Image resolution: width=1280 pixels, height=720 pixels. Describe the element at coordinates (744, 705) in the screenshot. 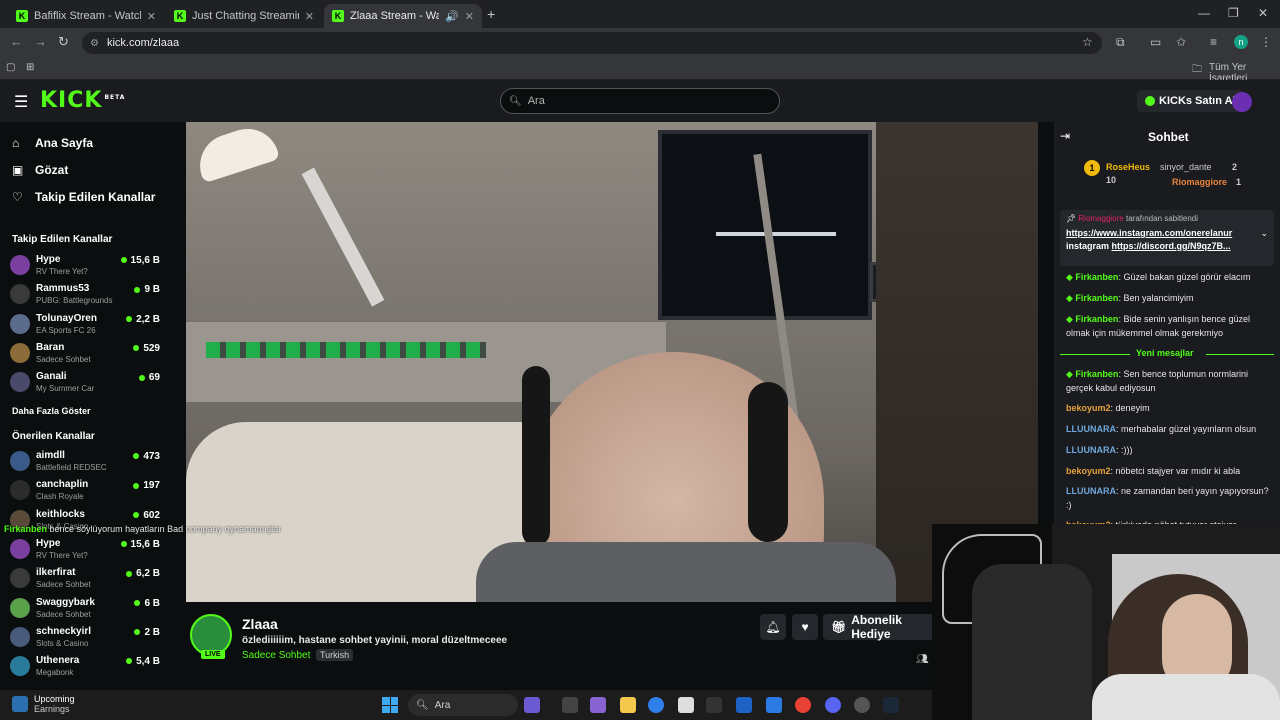

I see `vscode-icon` at that location.